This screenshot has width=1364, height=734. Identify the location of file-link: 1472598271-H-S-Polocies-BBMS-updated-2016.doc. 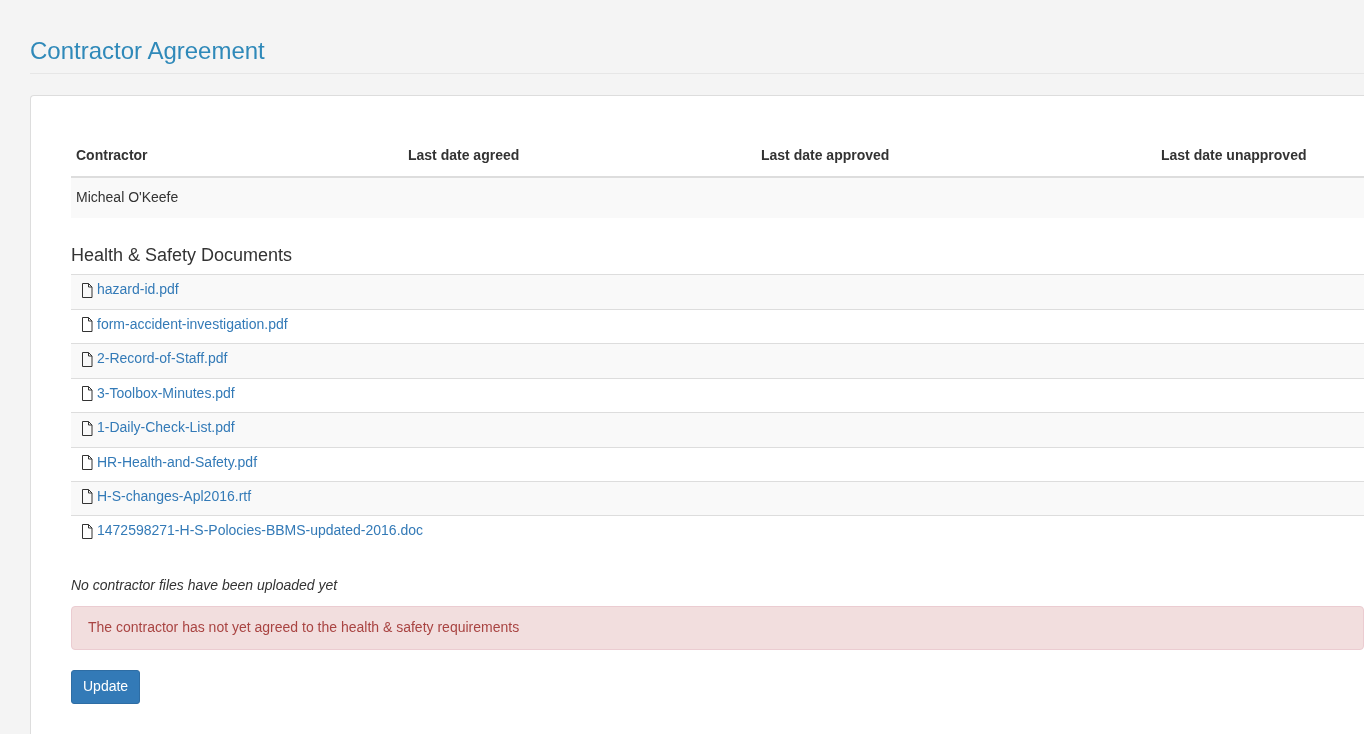
(252, 531).